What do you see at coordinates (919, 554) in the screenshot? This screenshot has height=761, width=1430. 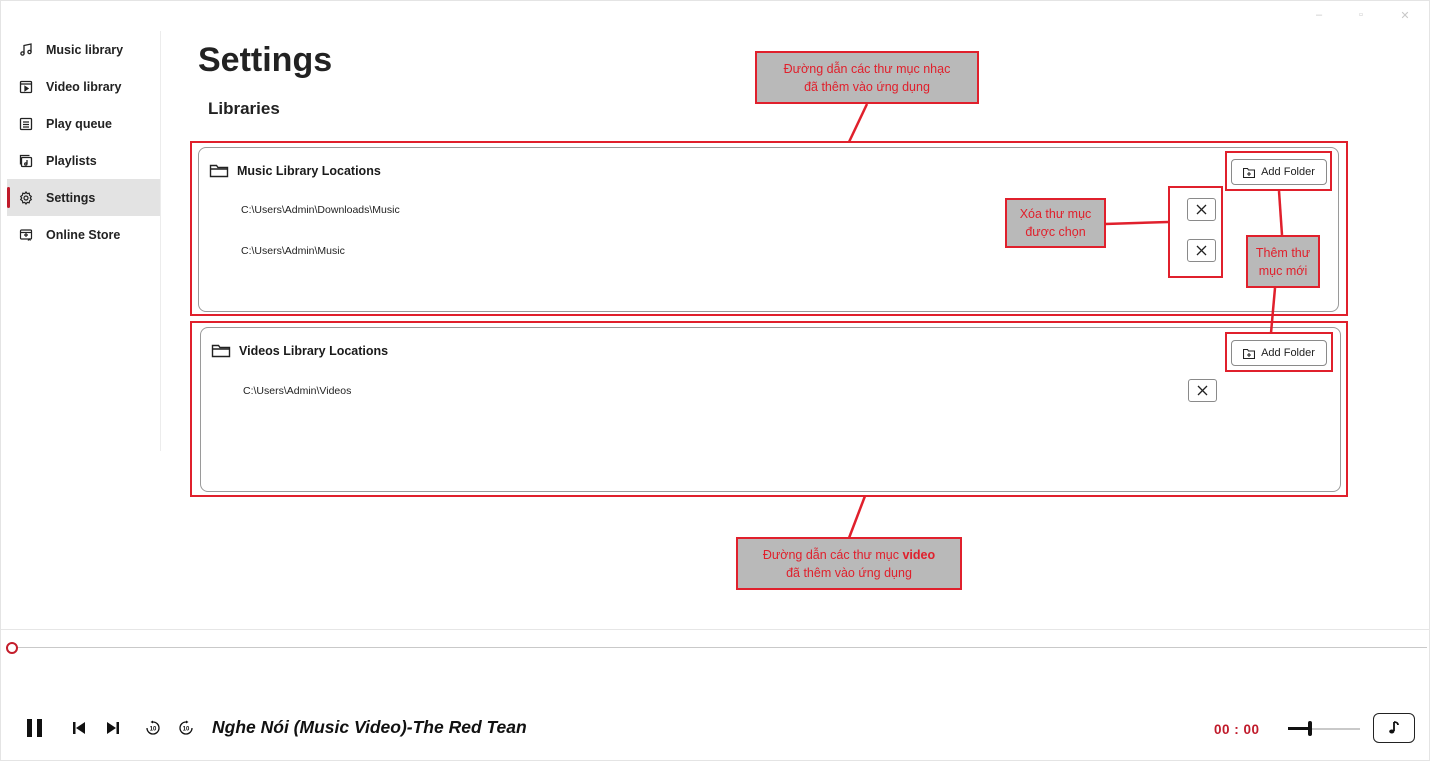 I see `annotation-text-bold: video` at bounding box center [919, 554].